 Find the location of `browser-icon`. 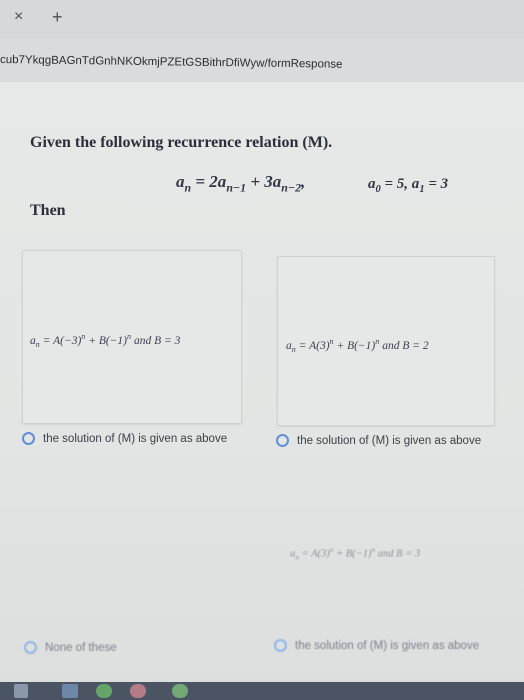

browser-icon is located at coordinates (180, 691).